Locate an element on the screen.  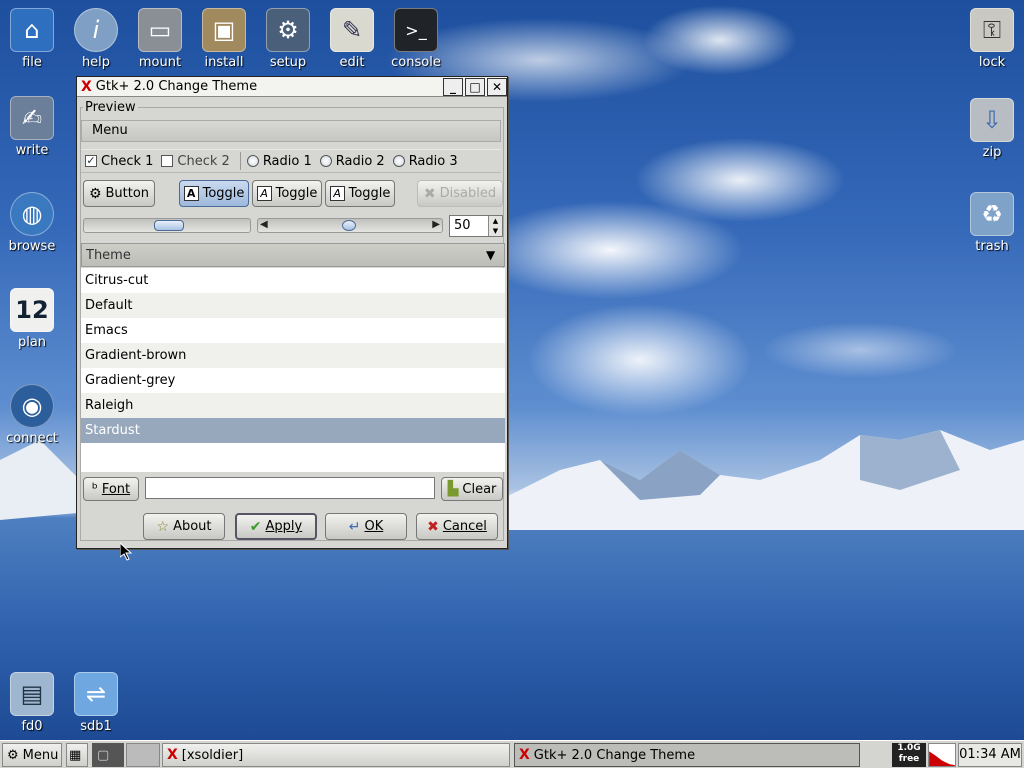
about-button-label: About is located at coordinates (192, 526).